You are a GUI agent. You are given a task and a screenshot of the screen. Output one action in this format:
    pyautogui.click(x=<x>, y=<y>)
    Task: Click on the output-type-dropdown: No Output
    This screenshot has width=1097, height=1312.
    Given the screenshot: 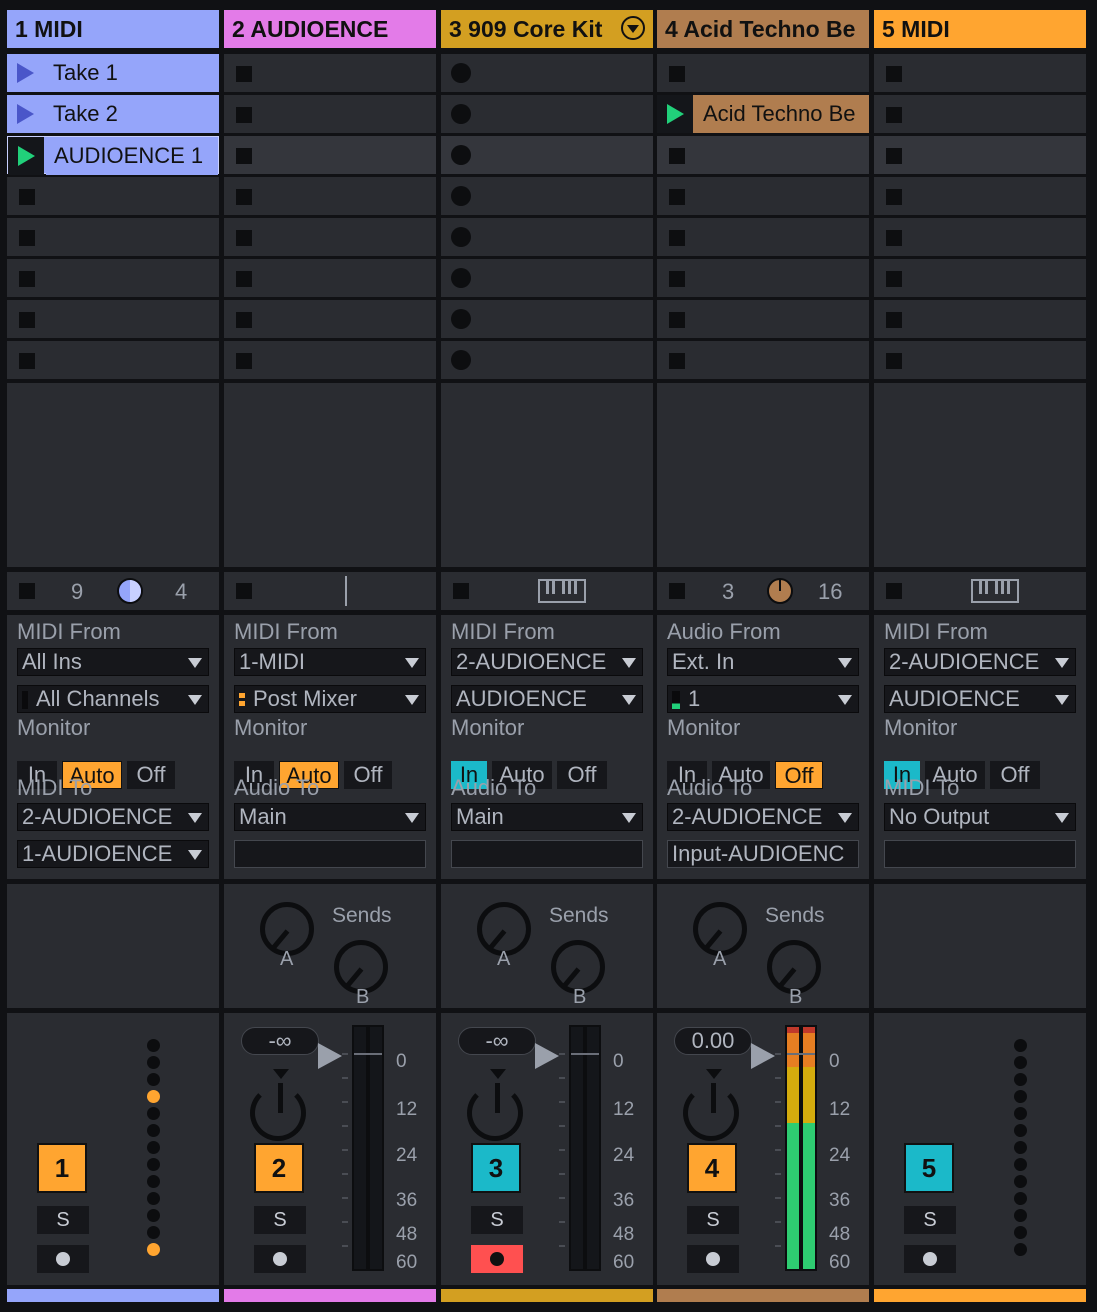 What is the action you would take?
    pyautogui.click(x=980, y=817)
    